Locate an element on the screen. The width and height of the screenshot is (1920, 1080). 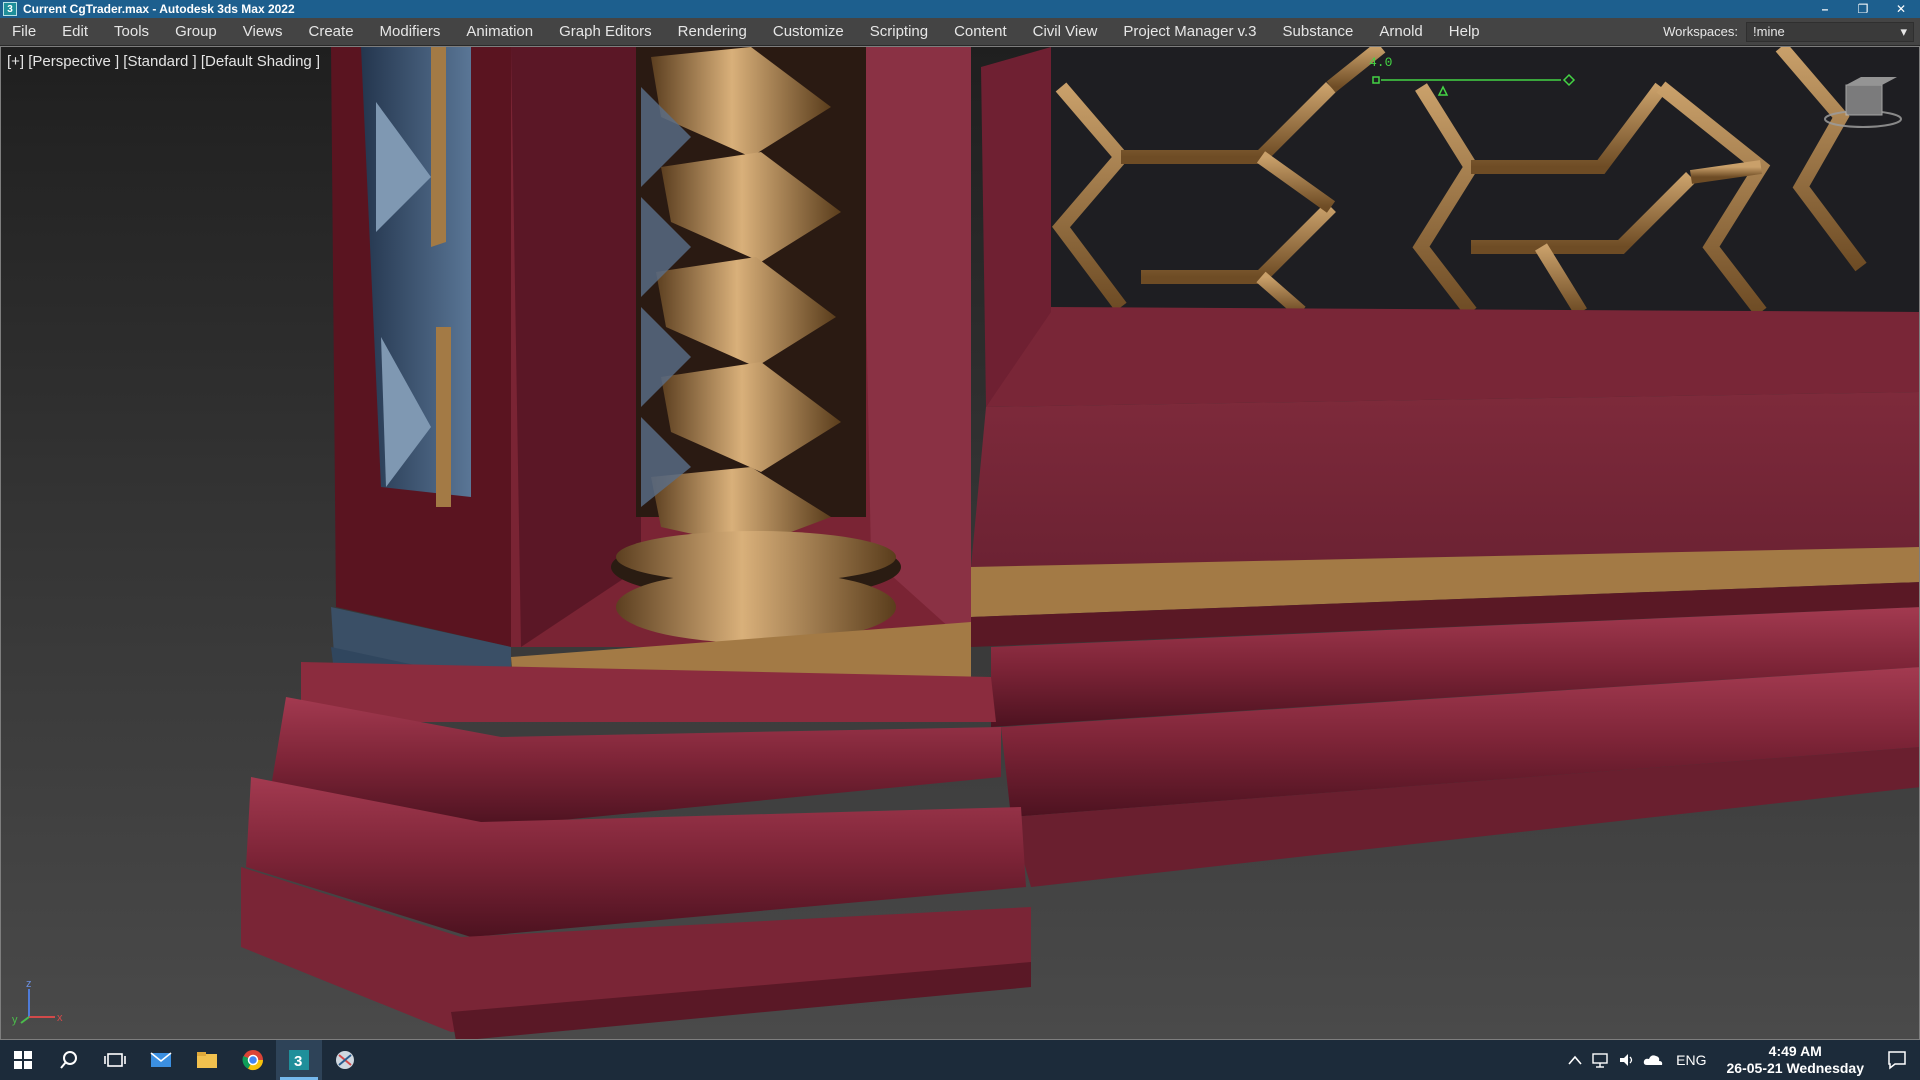
axis-z-label: z is located at coordinates (29, 984).